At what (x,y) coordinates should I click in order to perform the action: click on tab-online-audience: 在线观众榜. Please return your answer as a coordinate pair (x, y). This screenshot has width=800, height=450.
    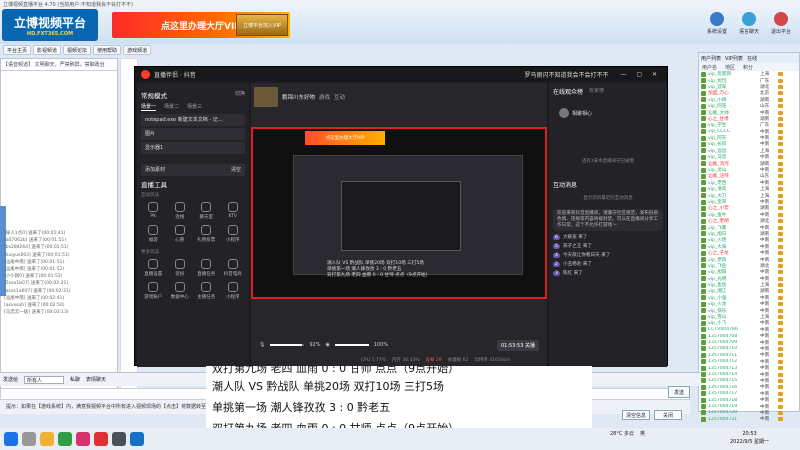
    Looking at the image, I should click on (568, 91).